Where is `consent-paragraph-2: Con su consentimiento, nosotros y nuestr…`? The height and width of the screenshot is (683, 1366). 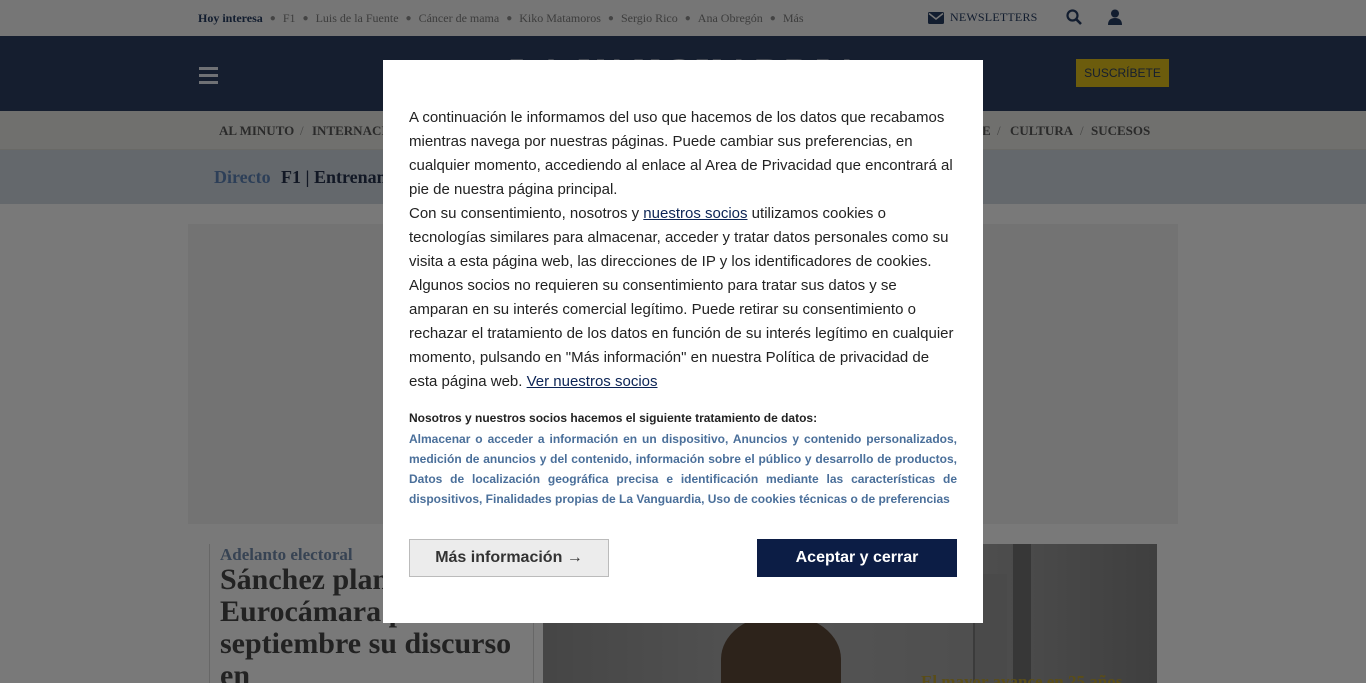
consent-paragraph-2: Con su consentimiento, nosotros y nuestr… is located at coordinates (681, 297).